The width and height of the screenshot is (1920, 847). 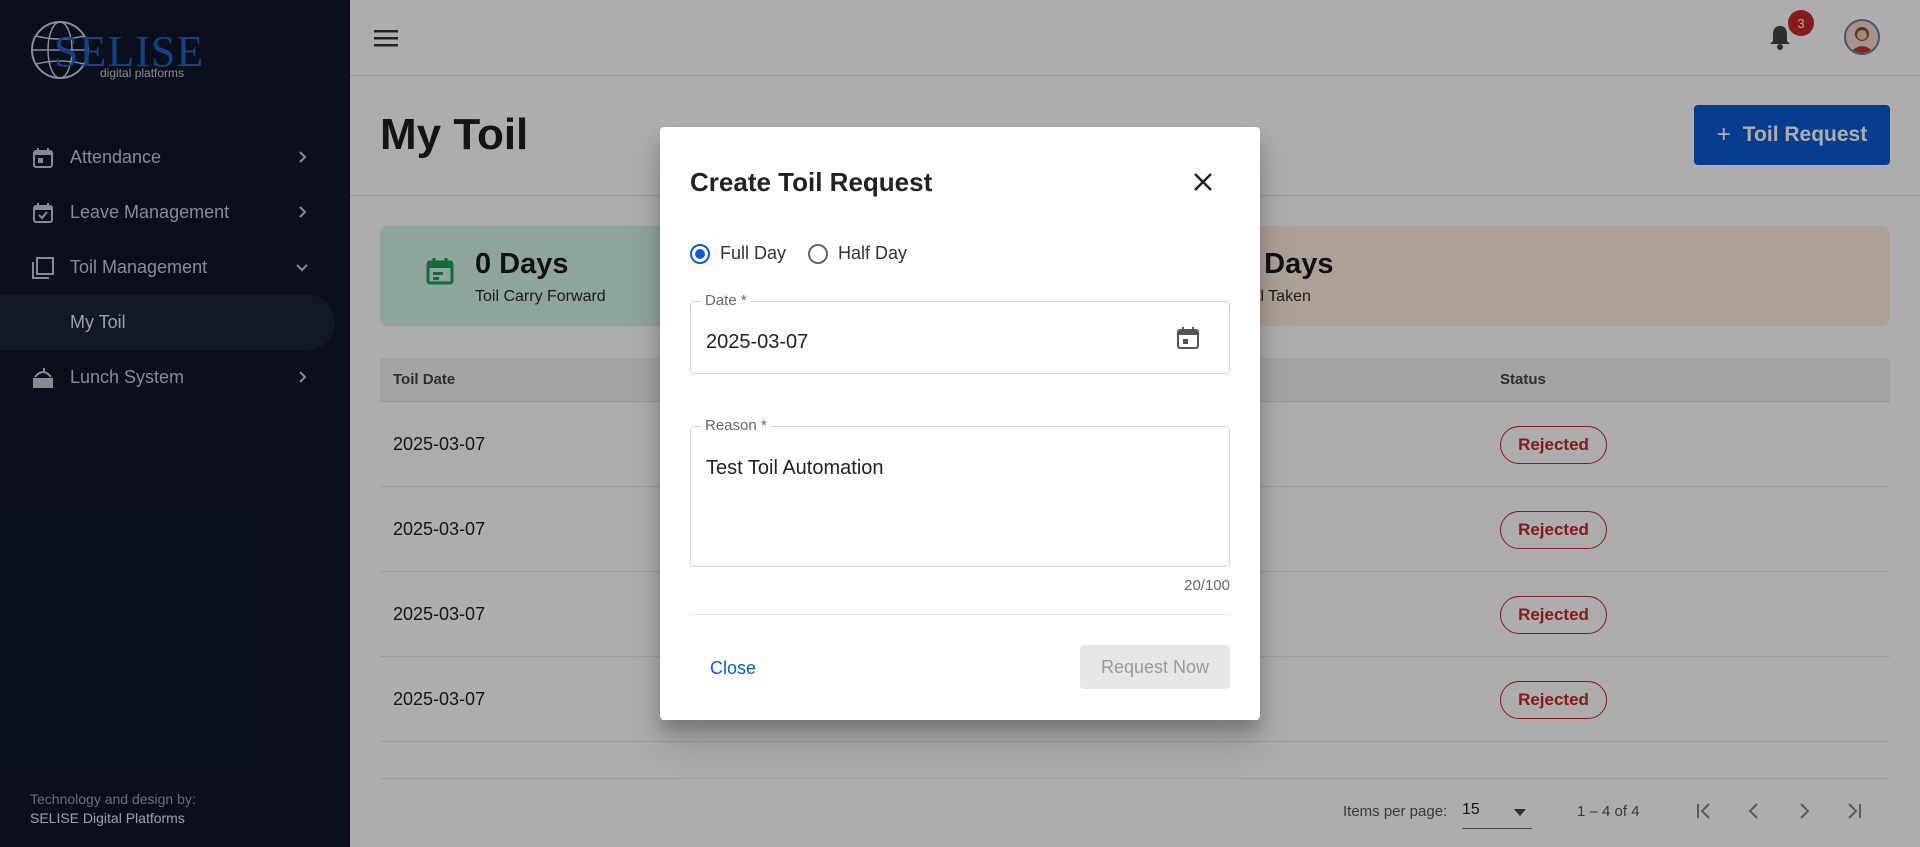 What do you see at coordinates (700, 253) in the screenshot?
I see `full-day-radio` at bounding box center [700, 253].